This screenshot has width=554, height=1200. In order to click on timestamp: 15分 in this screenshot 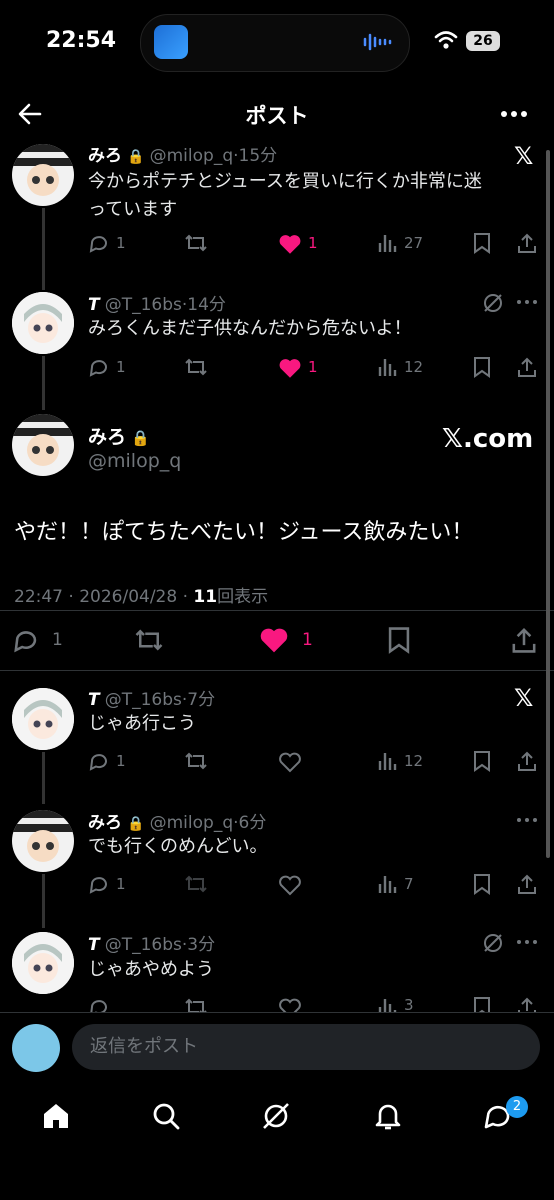, I will do `click(258, 156)`.